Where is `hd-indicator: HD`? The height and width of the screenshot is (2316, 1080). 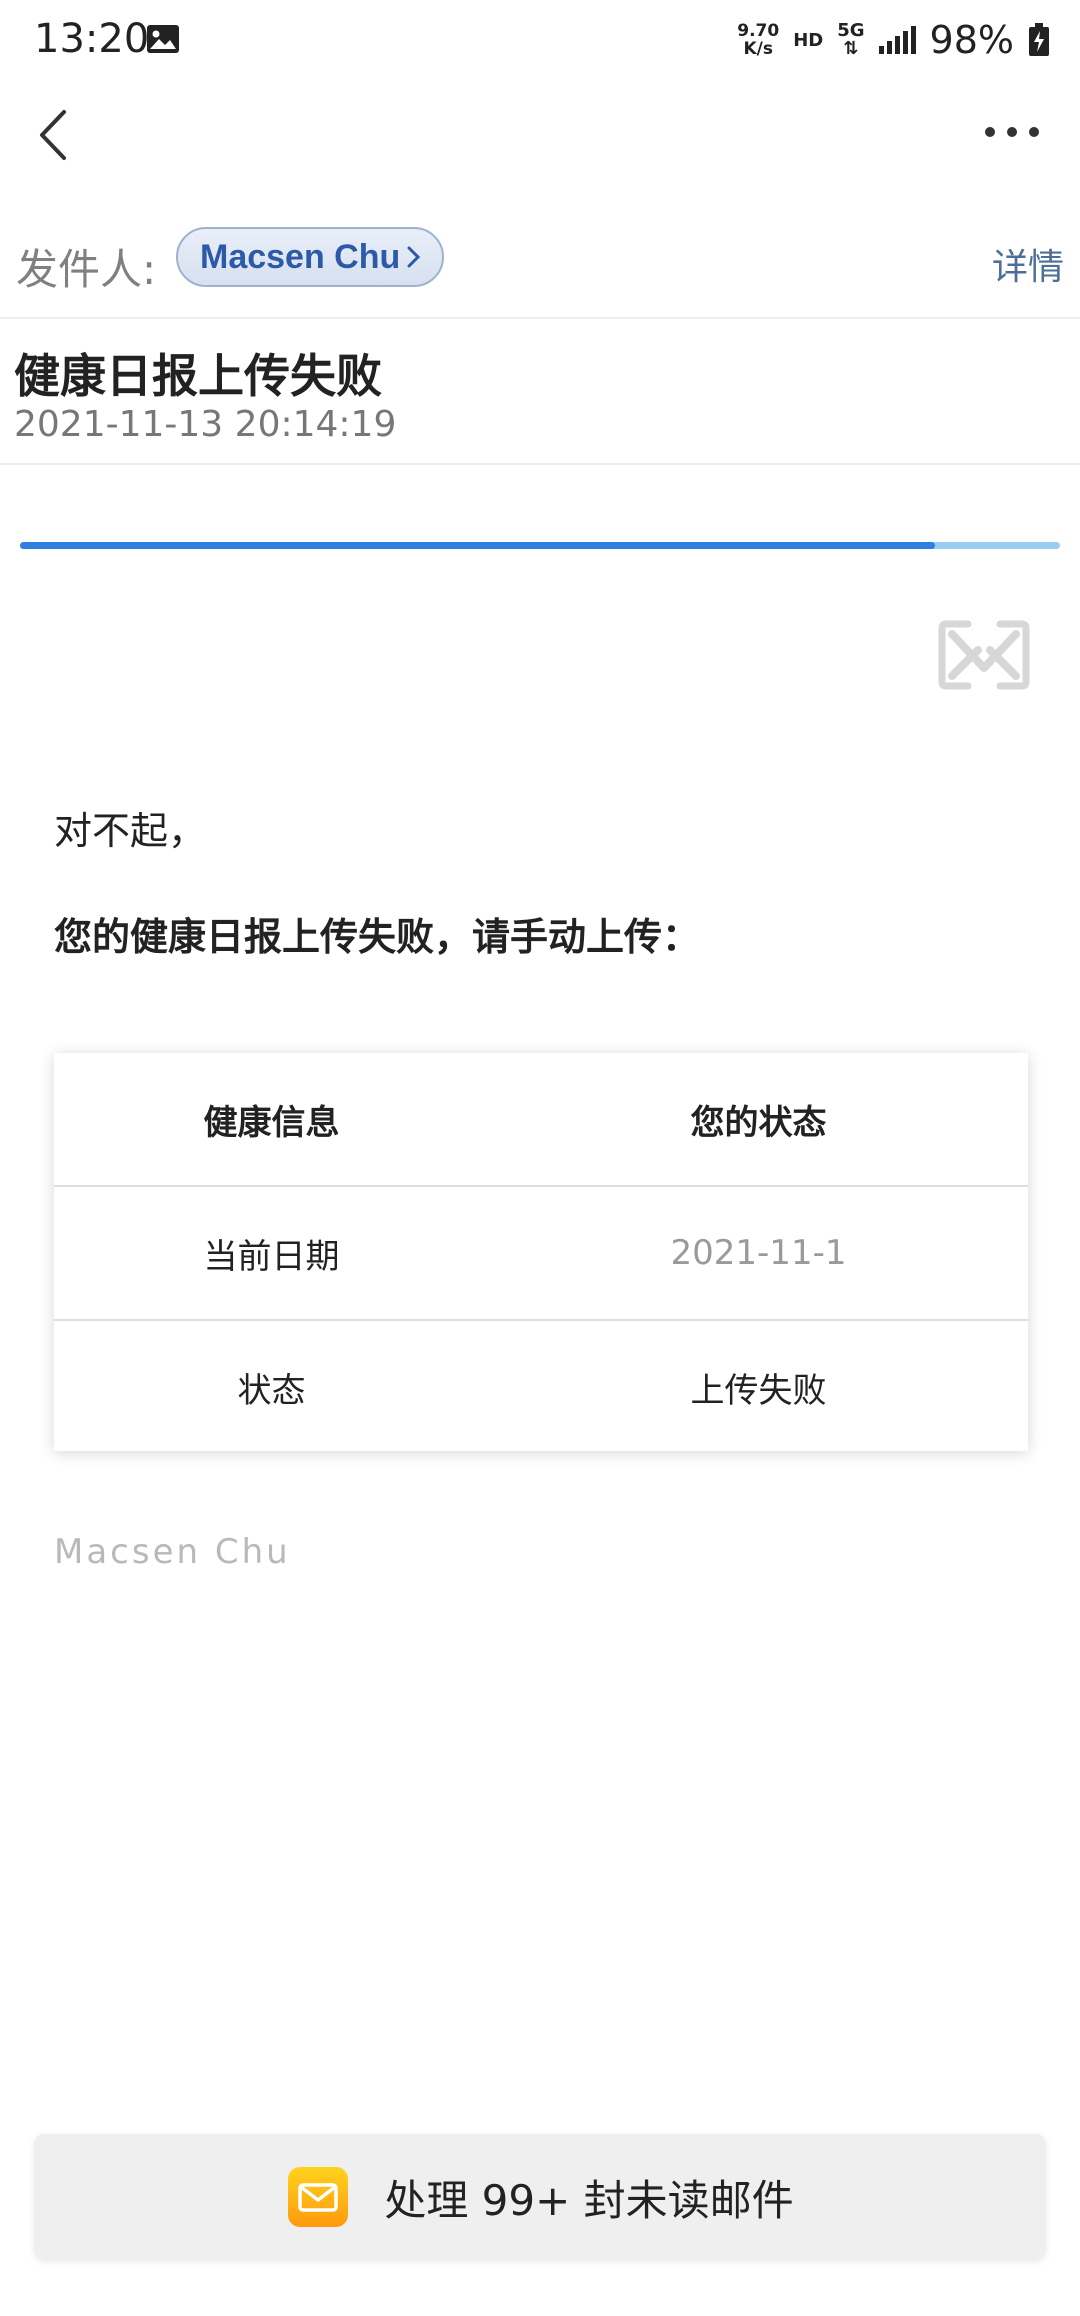 hd-indicator: HD is located at coordinates (808, 40).